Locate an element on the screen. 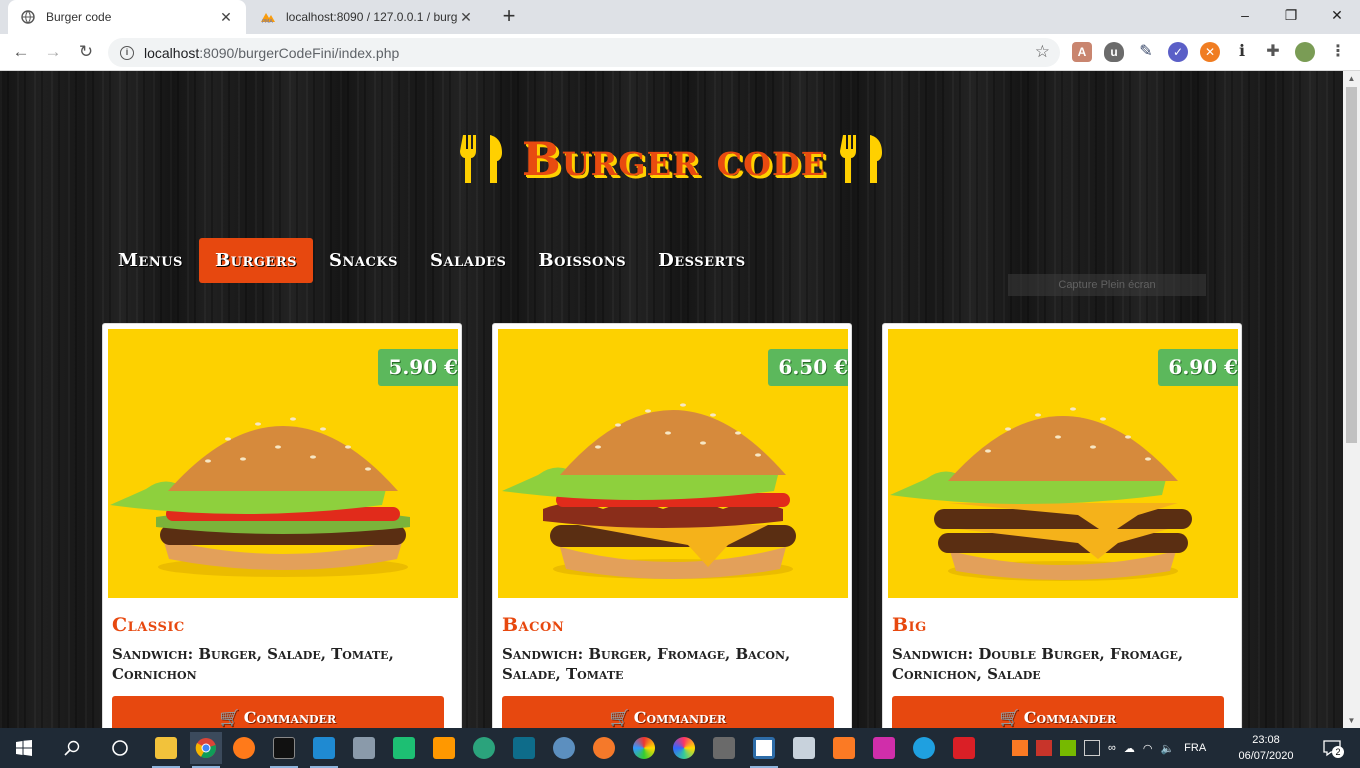 This screenshot has width=1360, height=768. xampp-tray-icon is located at coordinates (1020, 748).